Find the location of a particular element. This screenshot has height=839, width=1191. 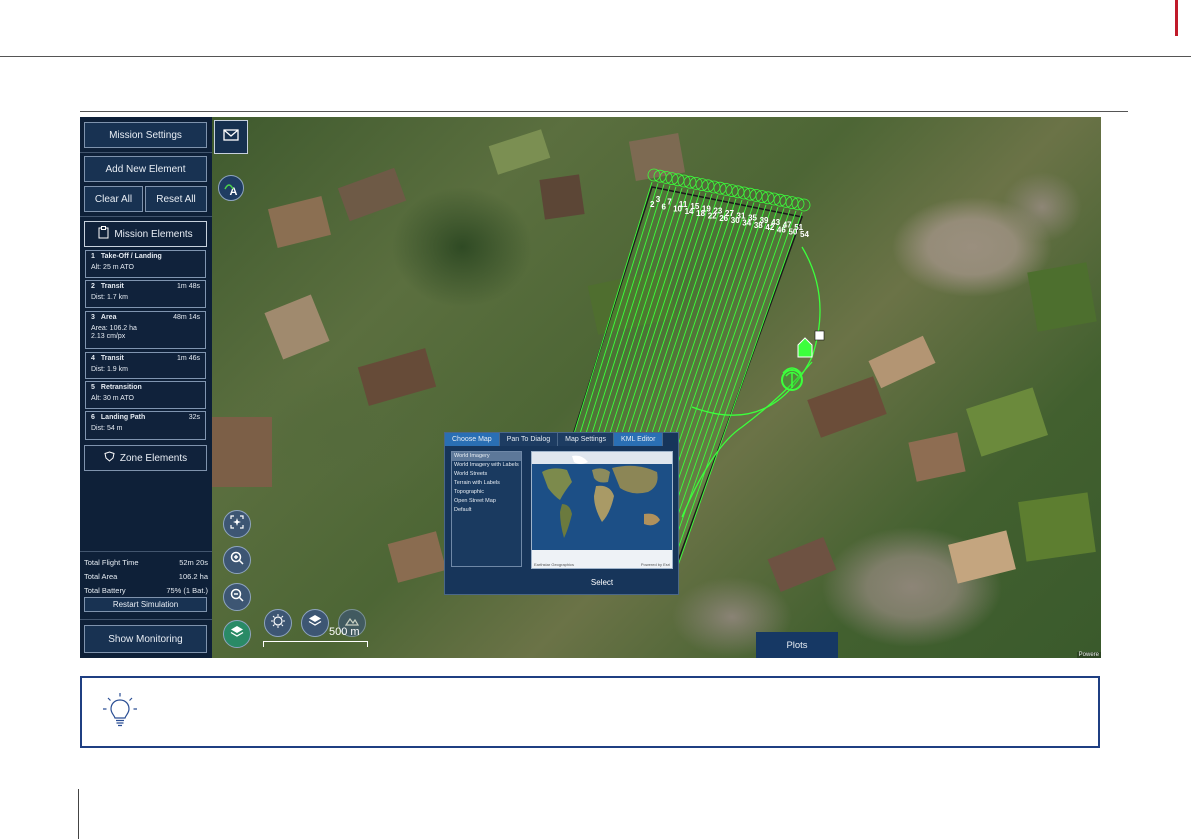

stack-icon is located at coordinates (315, 623).